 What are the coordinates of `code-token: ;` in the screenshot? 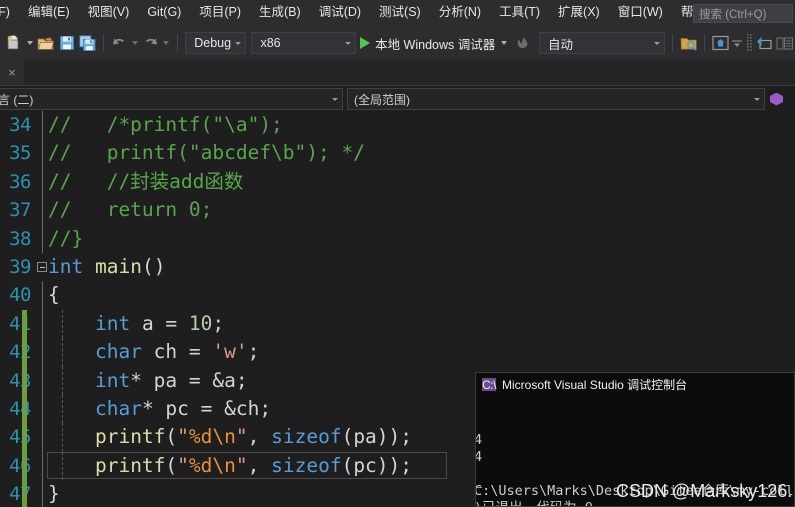 It's located at (253, 352).